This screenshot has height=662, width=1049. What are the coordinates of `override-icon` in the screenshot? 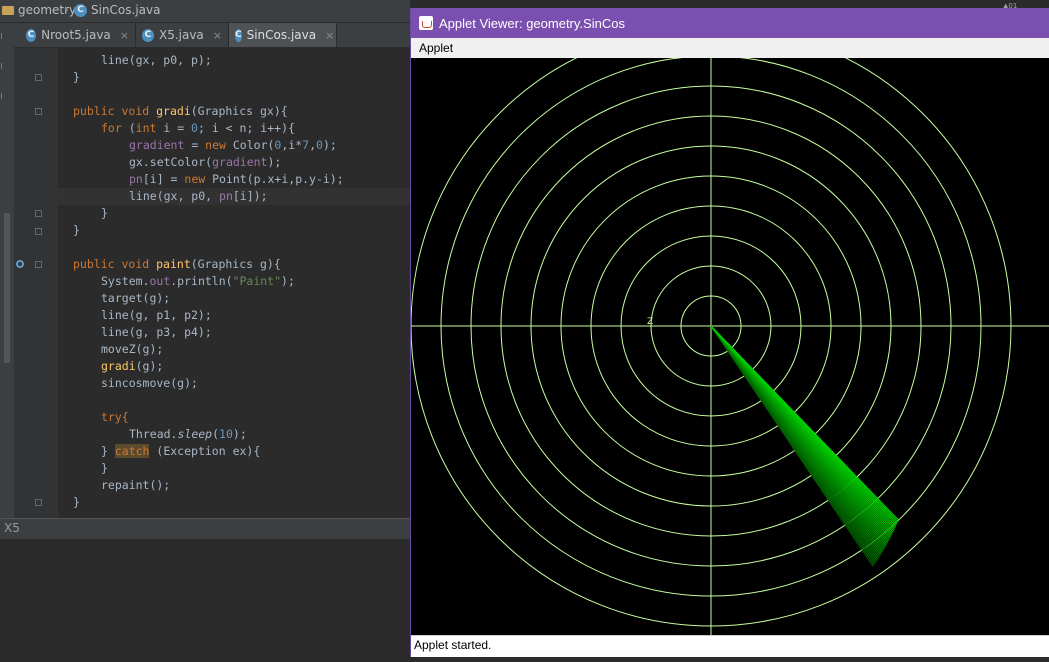 It's located at (20, 264).